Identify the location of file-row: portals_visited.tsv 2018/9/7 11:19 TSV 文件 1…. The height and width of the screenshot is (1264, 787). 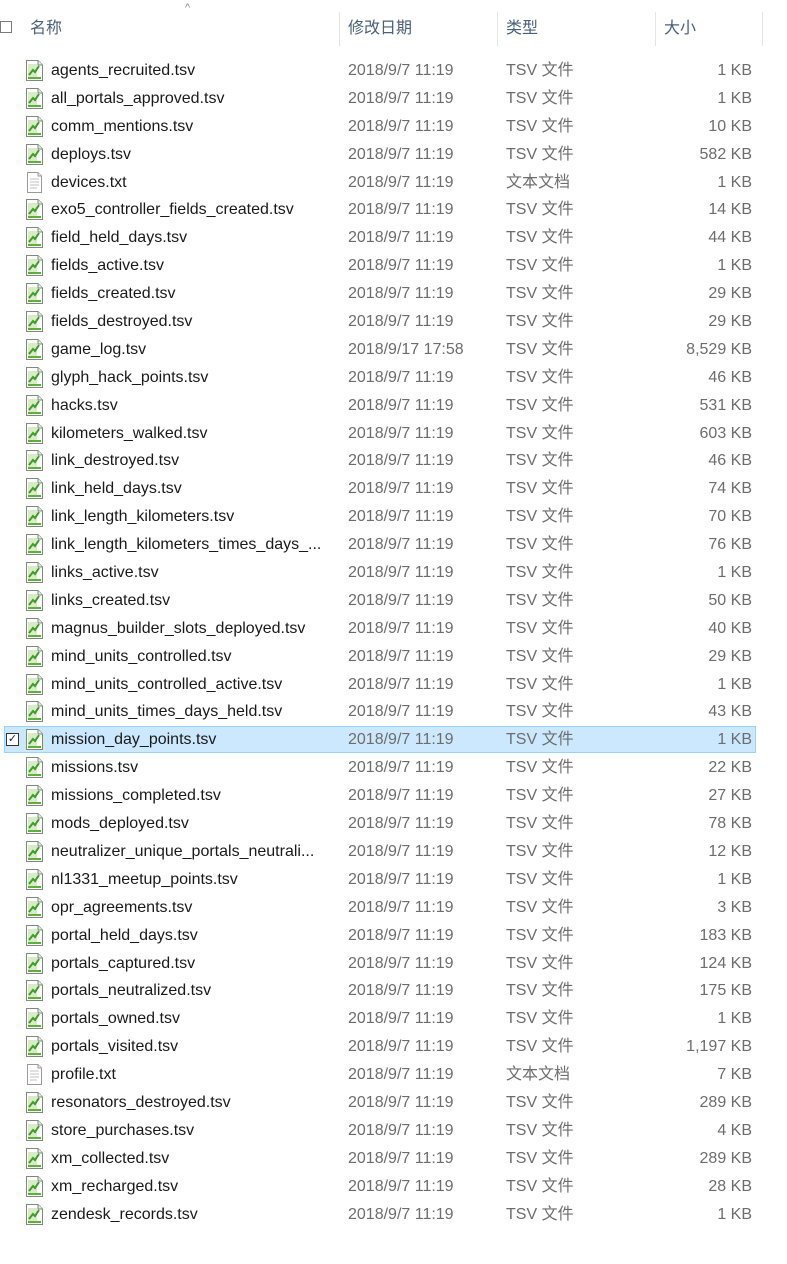
(393, 1047).